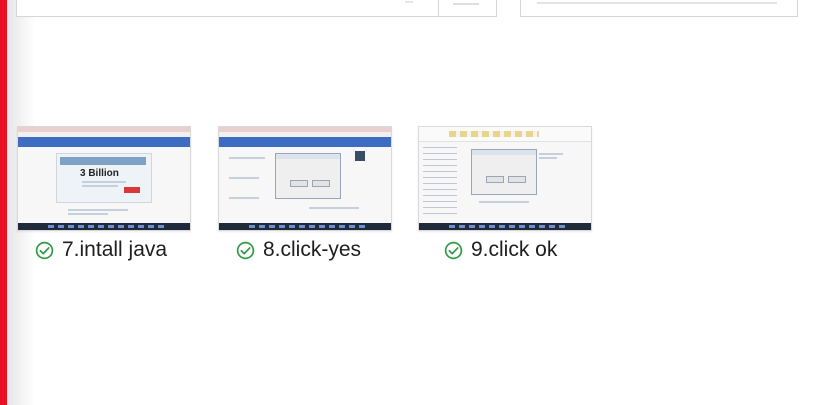 This screenshot has width=820, height=405. I want to click on file-thumbnail: 3 Billion, so click(104, 178).